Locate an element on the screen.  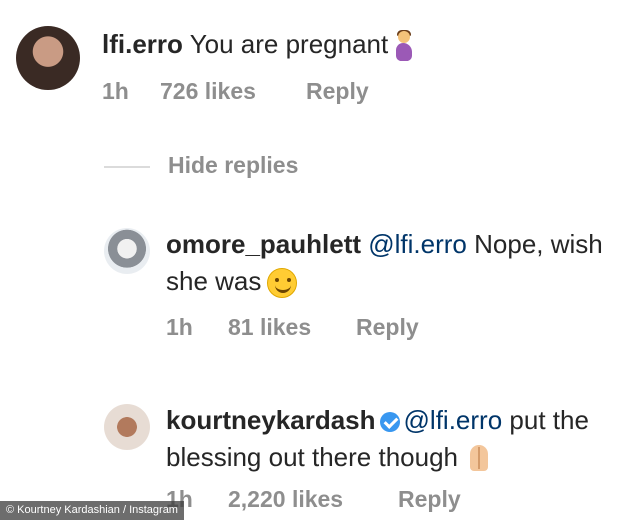
avatar-omore-pauhlett is located at coordinates (127, 251).